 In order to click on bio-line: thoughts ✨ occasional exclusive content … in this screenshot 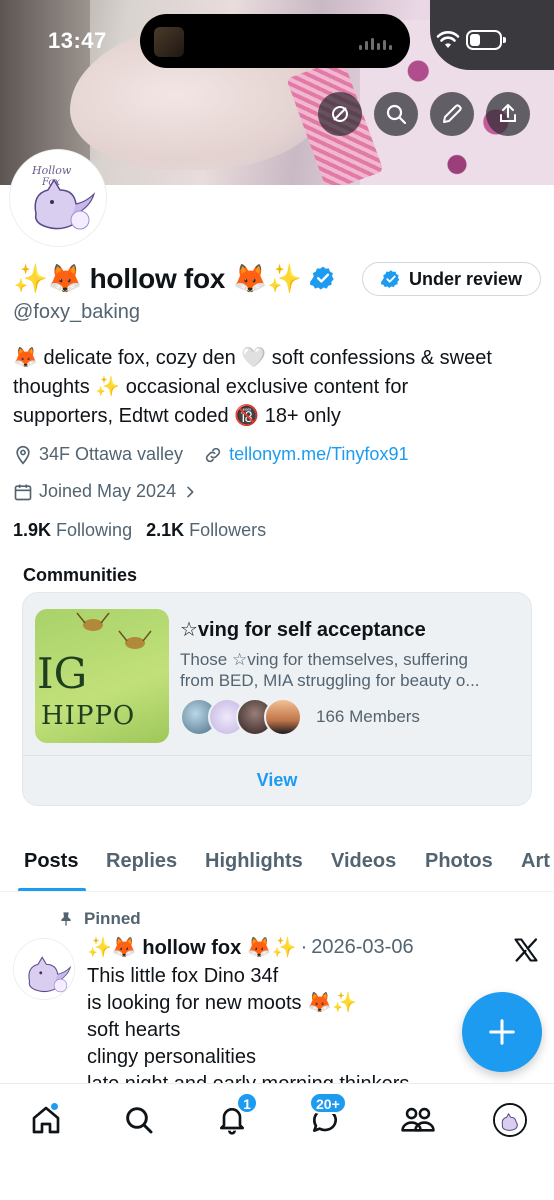, I will do `click(211, 387)`.